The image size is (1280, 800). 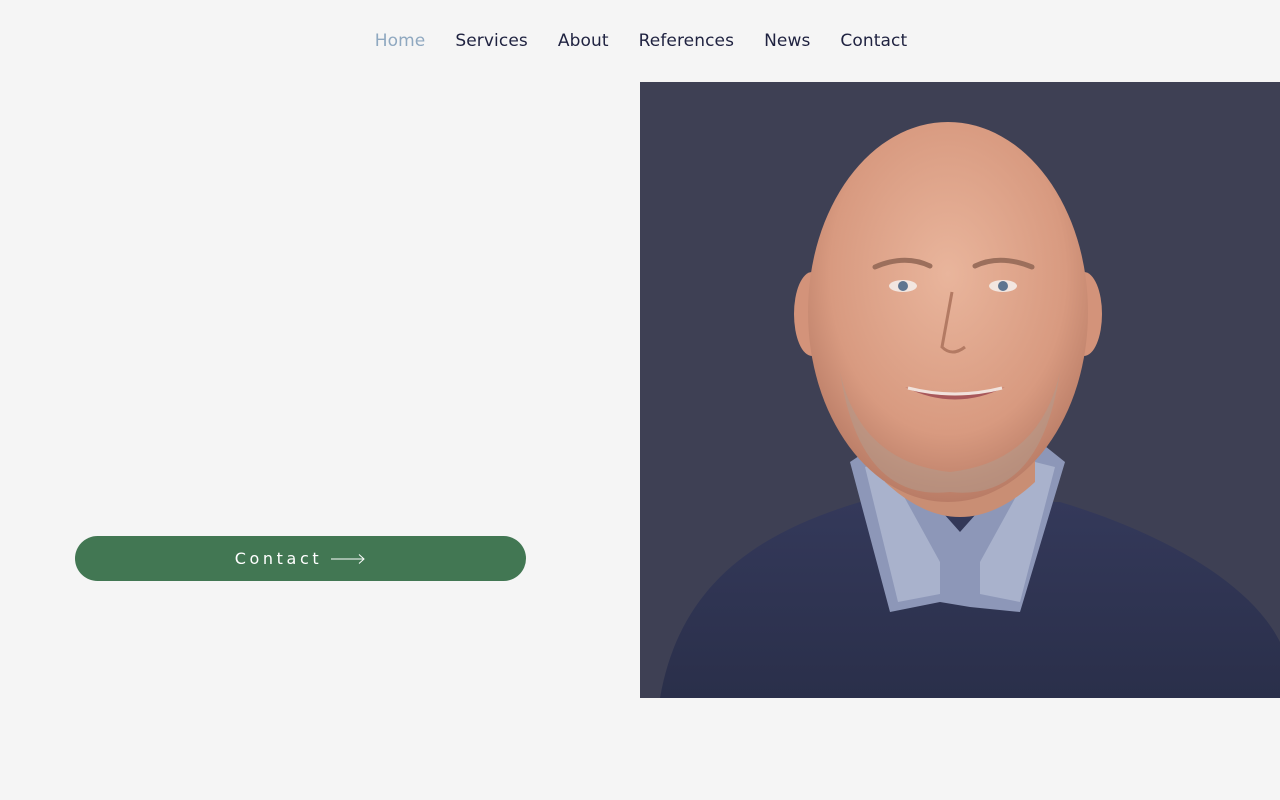 What do you see at coordinates (686, 41) in the screenshot?
I see `nav-item-references: References` at bounding box center [686, 41].